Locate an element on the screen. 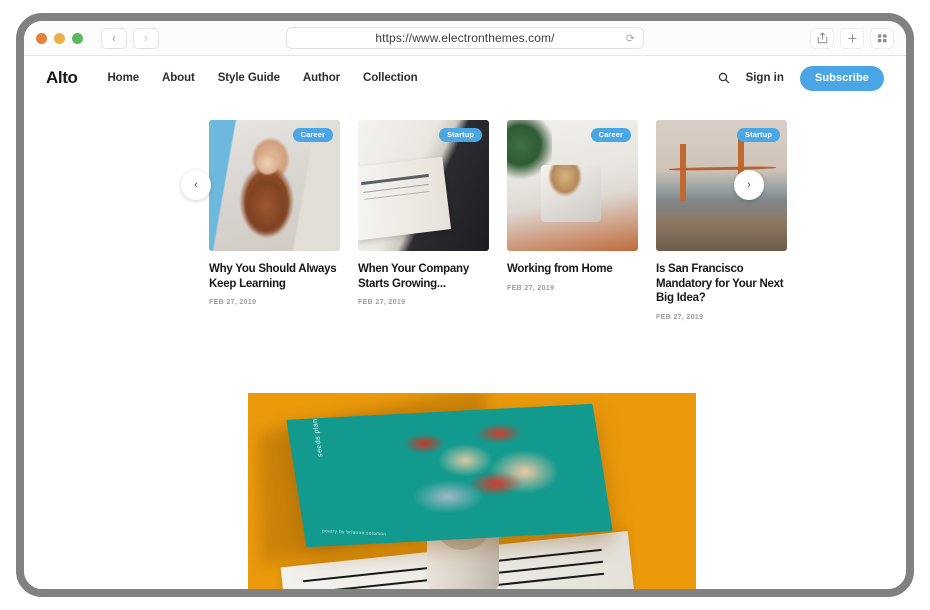  share-icon is located at coordinates (822, 38).